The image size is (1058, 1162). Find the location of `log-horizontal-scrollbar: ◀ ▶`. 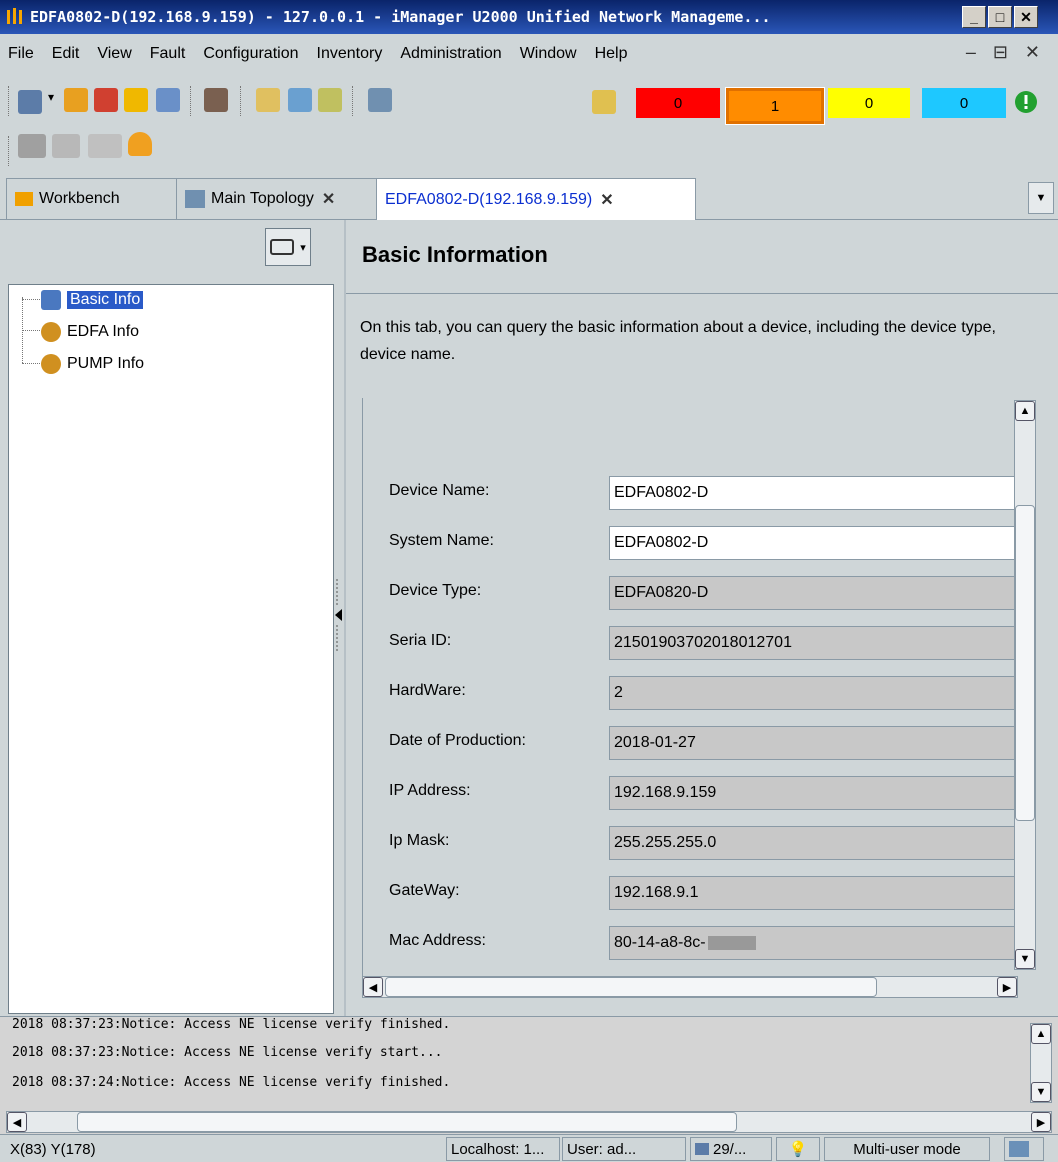

log-horizontal-scrollbar: ◀ ▶ is located at coordinates (529, 1122).